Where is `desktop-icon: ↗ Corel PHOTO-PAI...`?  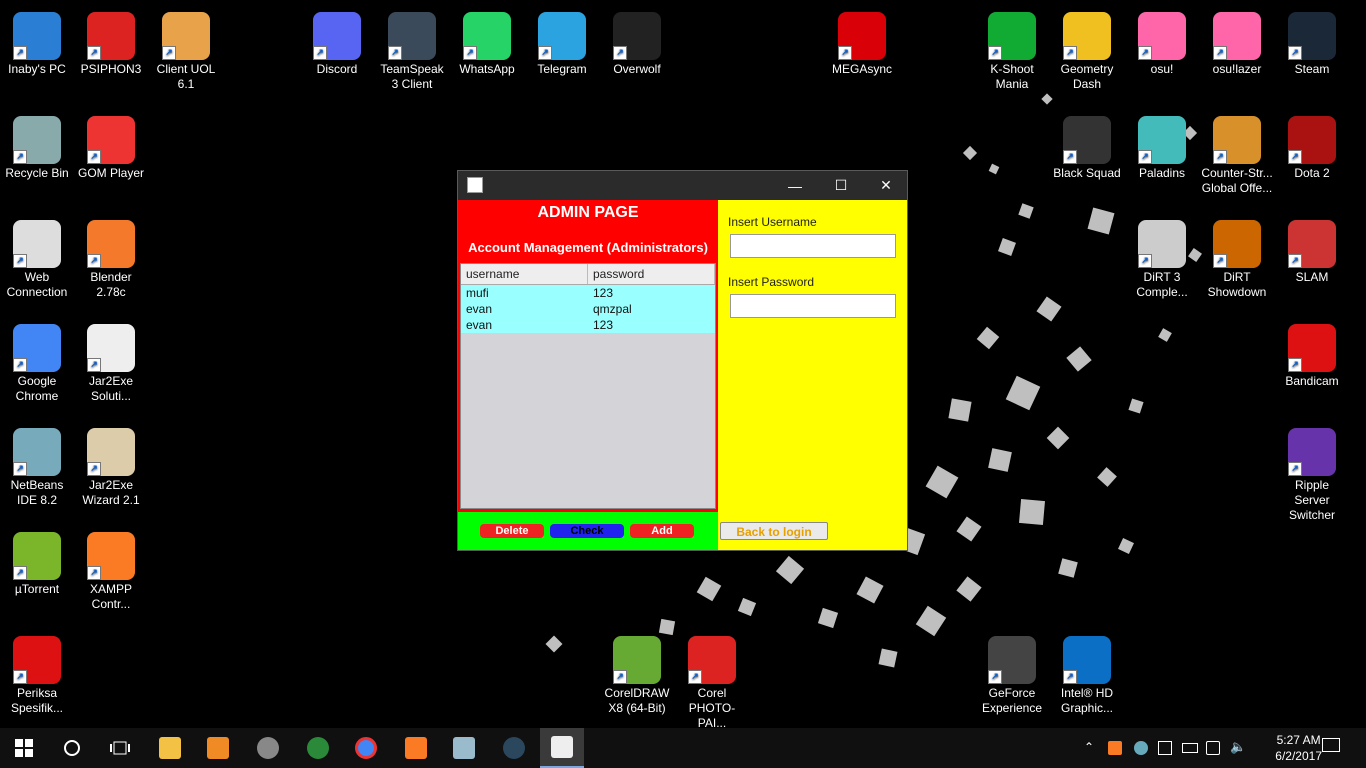 desktop-icon: ↗ Corel PHOTO-PAI... is located at coordinates (712, 681).